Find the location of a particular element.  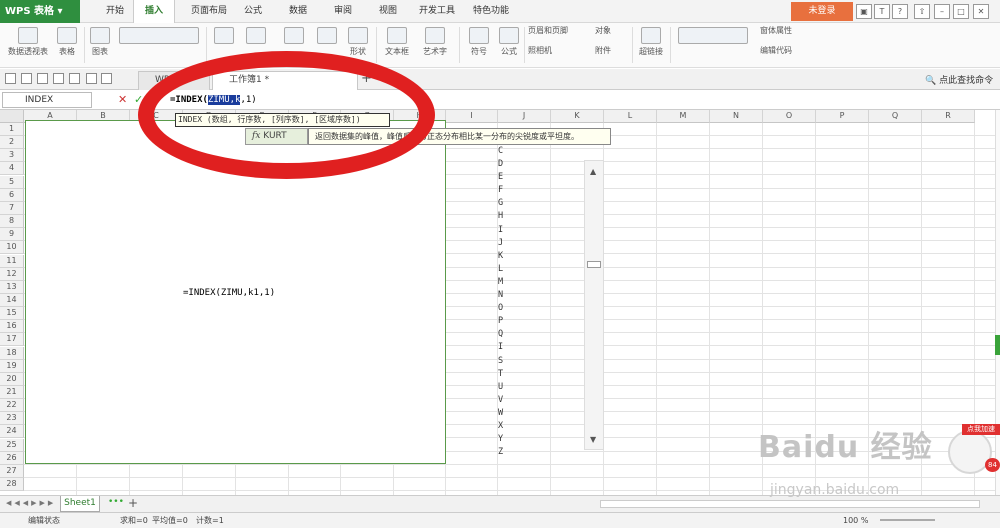

status-count: 计数=1 is located at coordinates (210, 520).